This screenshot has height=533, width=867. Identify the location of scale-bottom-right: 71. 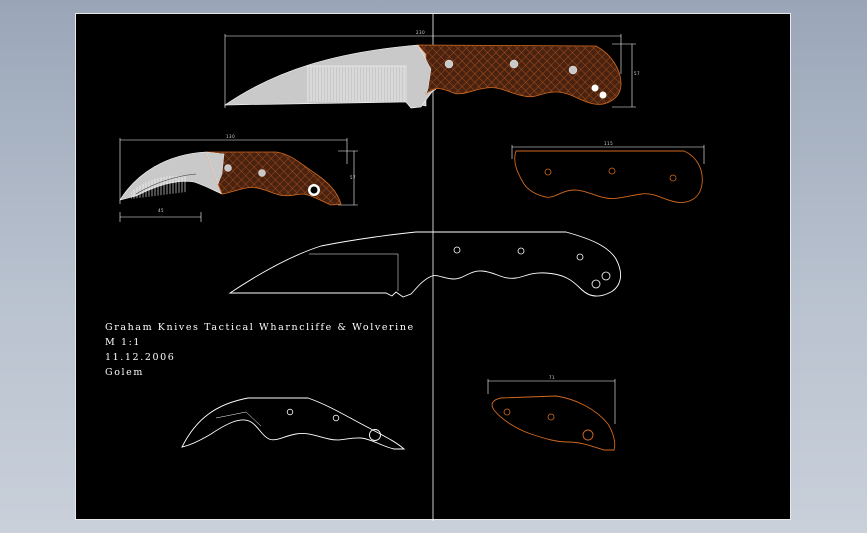
(551, 413).